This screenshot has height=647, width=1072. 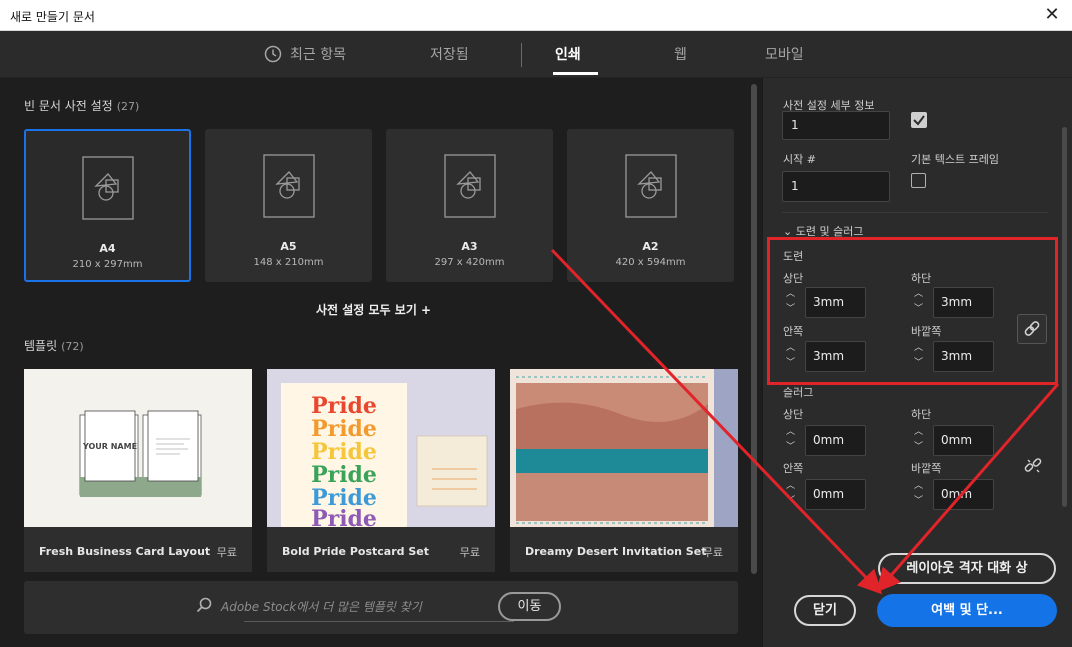 What do you see at coordinates (318, 54) in the screenshot?
I see `tab-recent: 최근 항목` at bounding box center [318, 54].